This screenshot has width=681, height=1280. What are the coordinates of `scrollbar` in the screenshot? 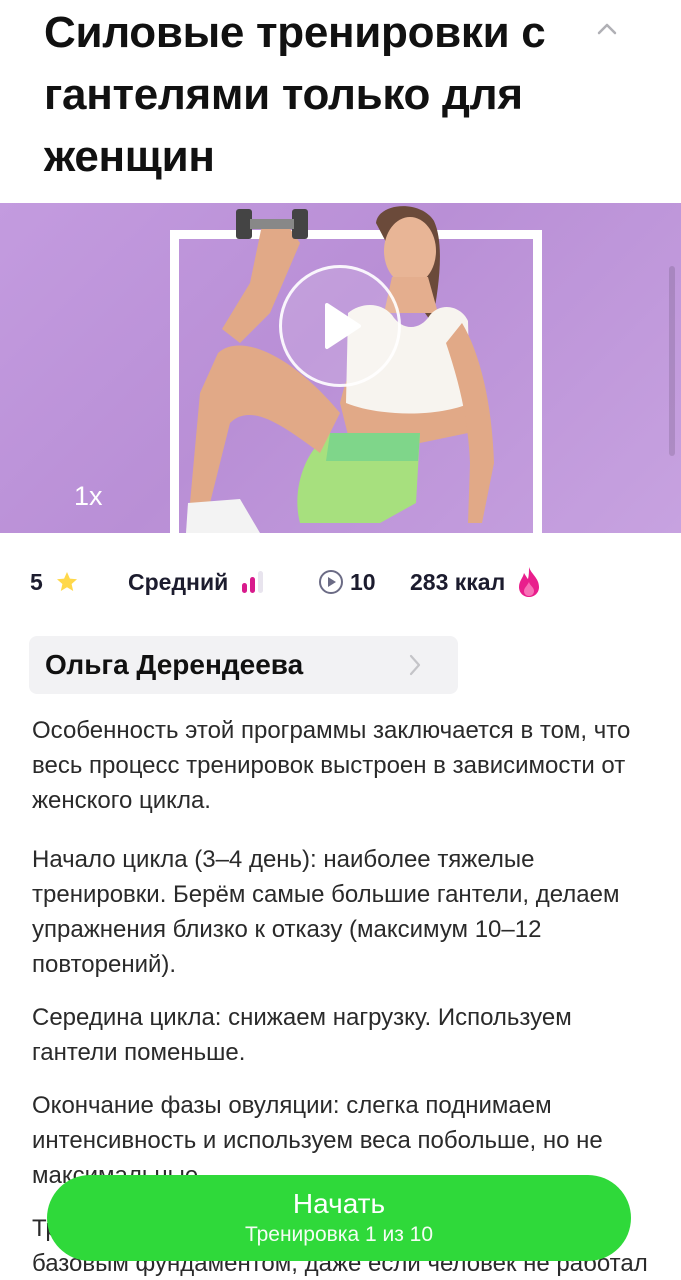 It's located at (672, 361).